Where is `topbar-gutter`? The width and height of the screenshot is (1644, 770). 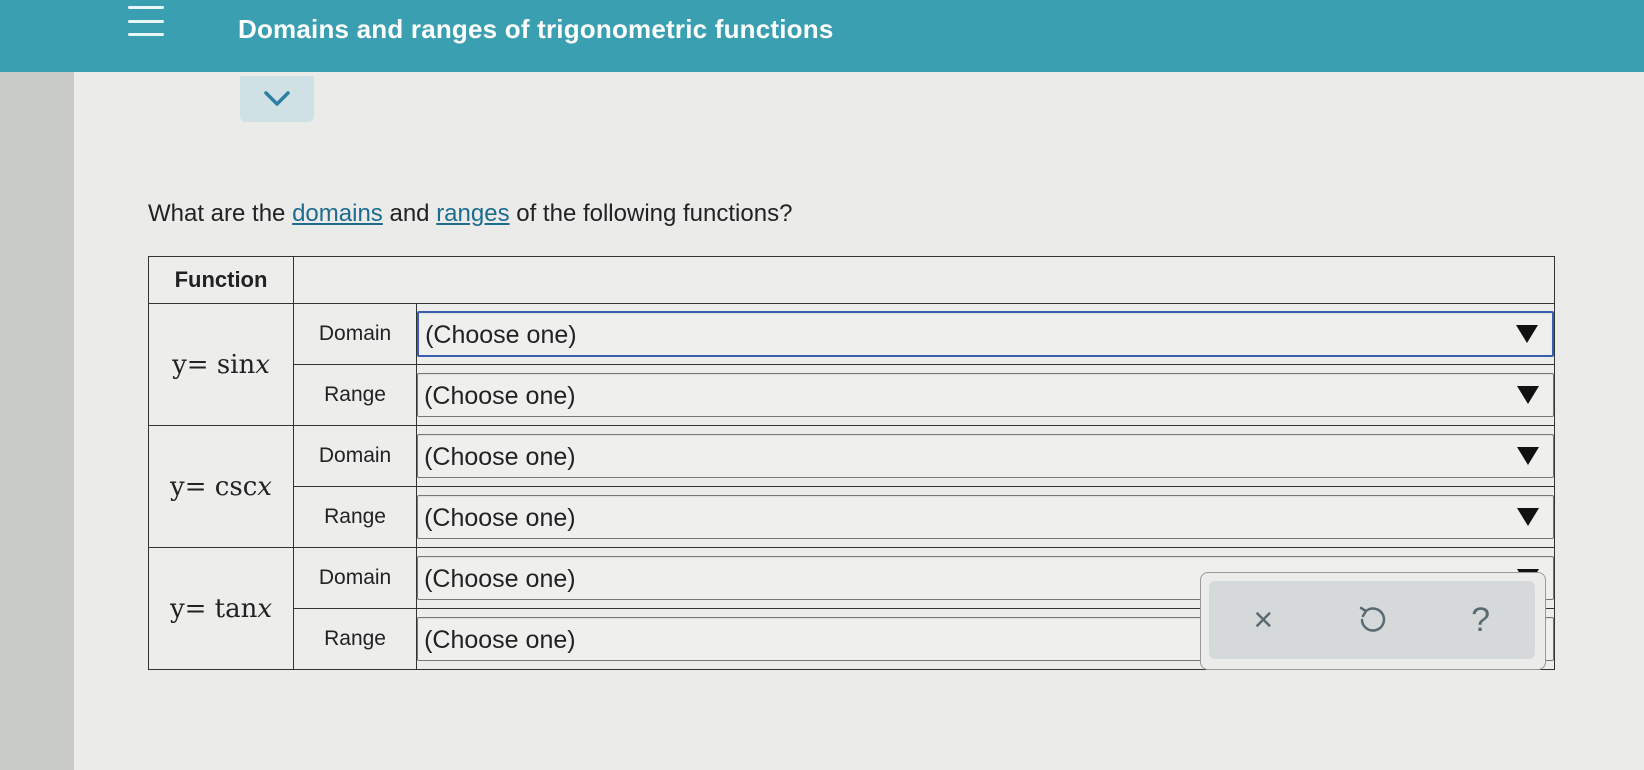
topbar-gutter is located at coordinates (37, 36).